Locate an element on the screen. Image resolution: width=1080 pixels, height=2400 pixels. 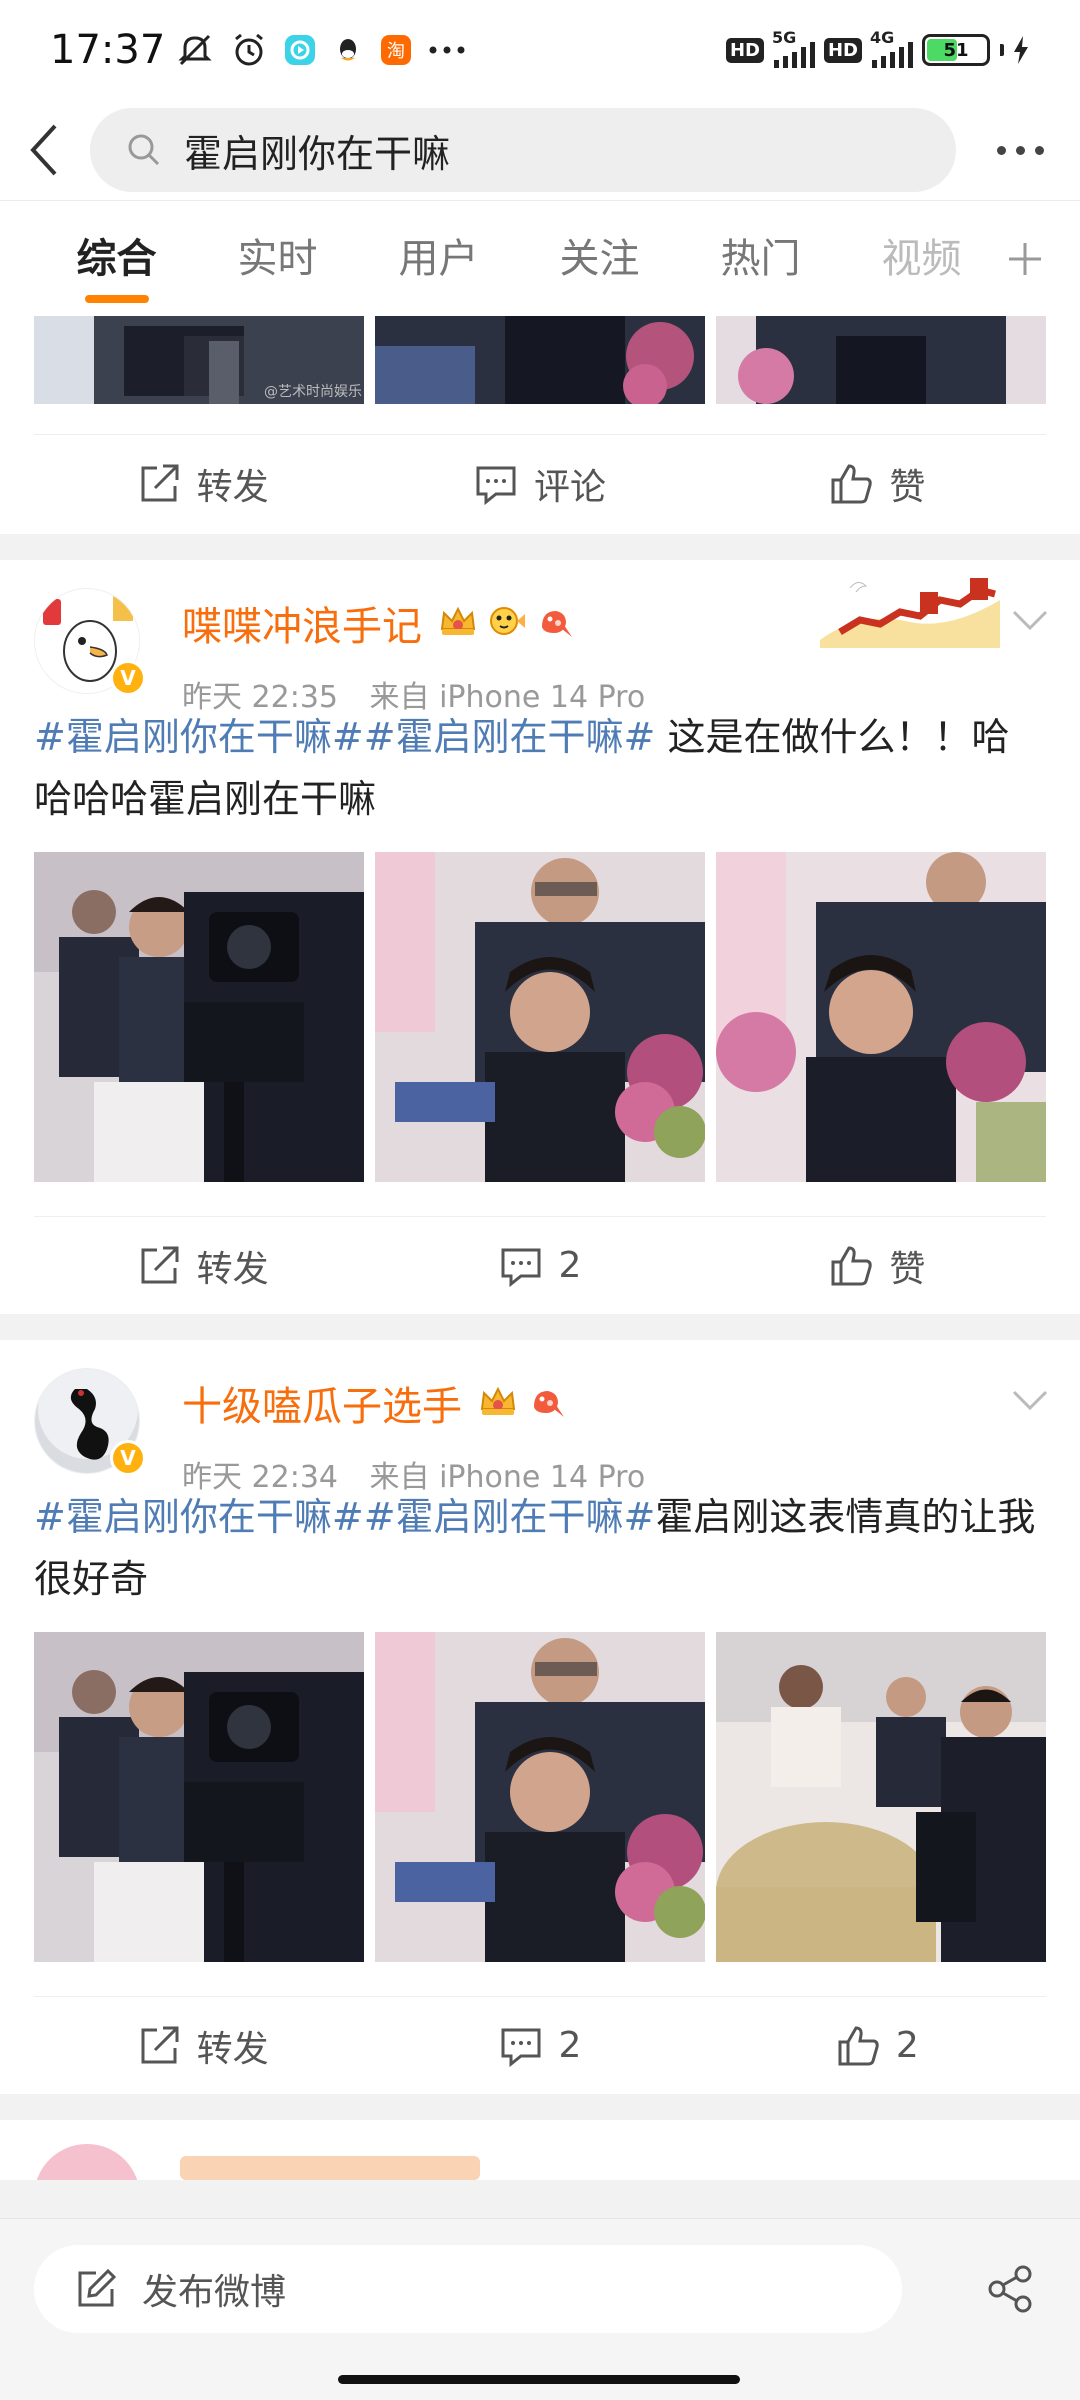
tab-following: 关注 is located at coordinates (599, 258).